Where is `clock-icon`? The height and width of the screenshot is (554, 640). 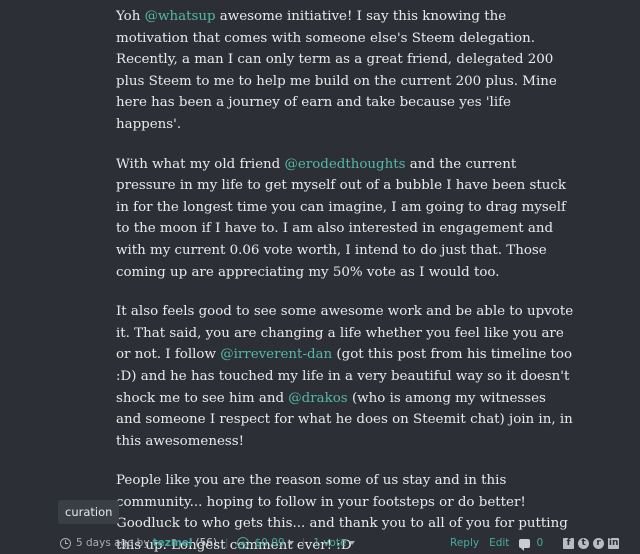
clock-icon is located at coordinates (65, 543).